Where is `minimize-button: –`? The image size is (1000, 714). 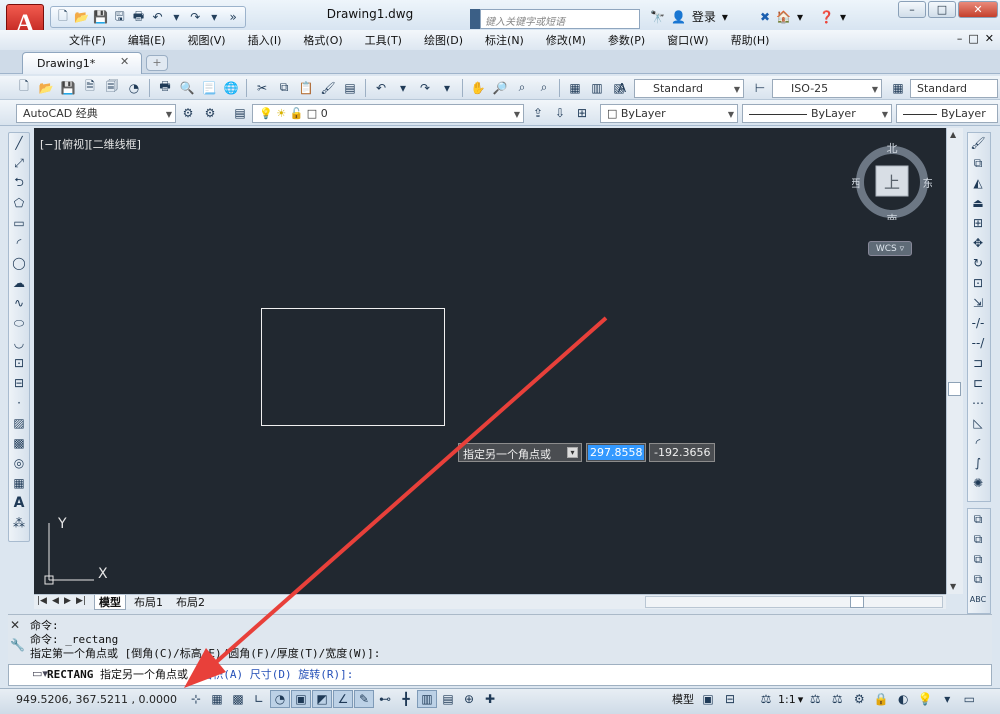
minimize-button: – is located at coordinates (912, 9).